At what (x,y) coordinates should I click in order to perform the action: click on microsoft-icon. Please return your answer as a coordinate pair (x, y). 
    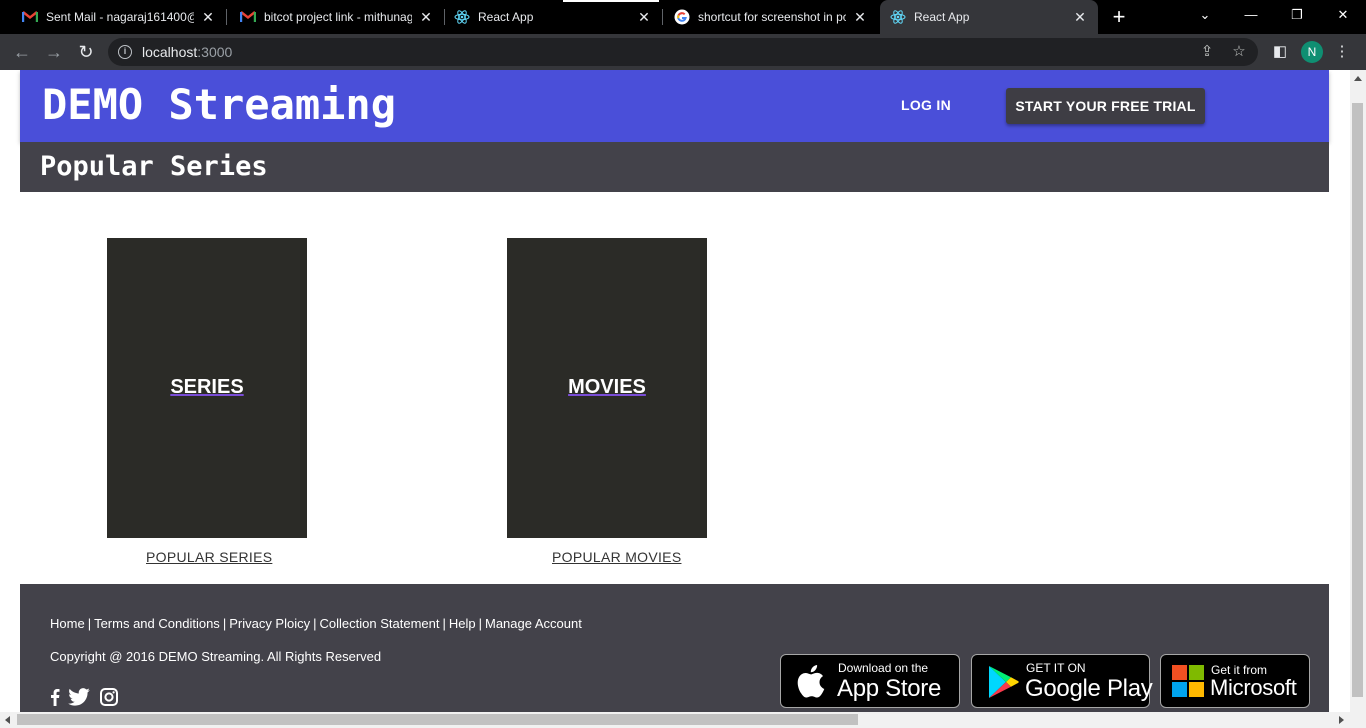
    Looking at the image, I should click on (1188, 683).